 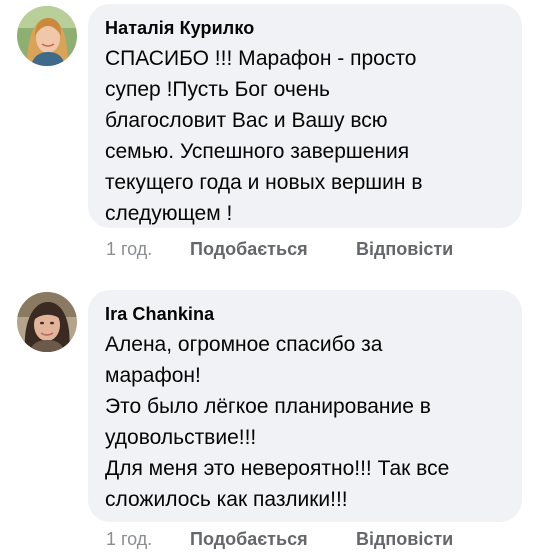 What do you see at coordinates (304, 28) in the screenshot?
I see `comment-author: Наталія Курилко` at bounding box center [304, 28].